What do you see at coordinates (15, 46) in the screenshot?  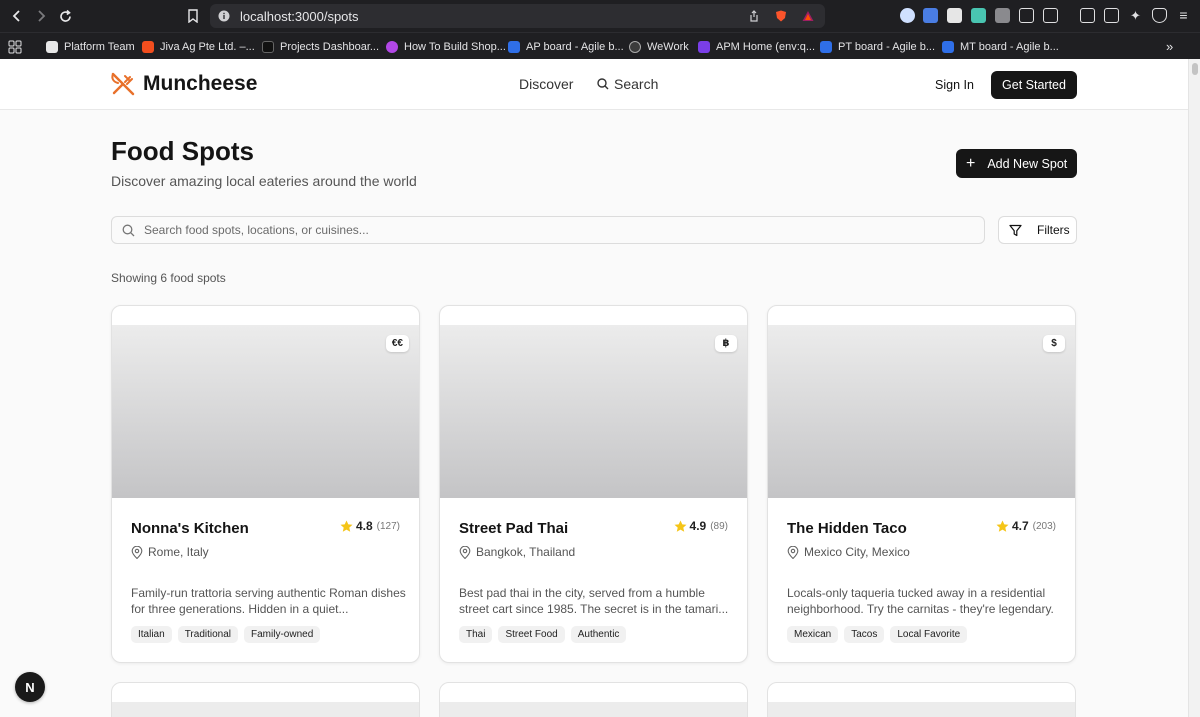 I see `apps-grid-icon` at bounding box center [15, 46].